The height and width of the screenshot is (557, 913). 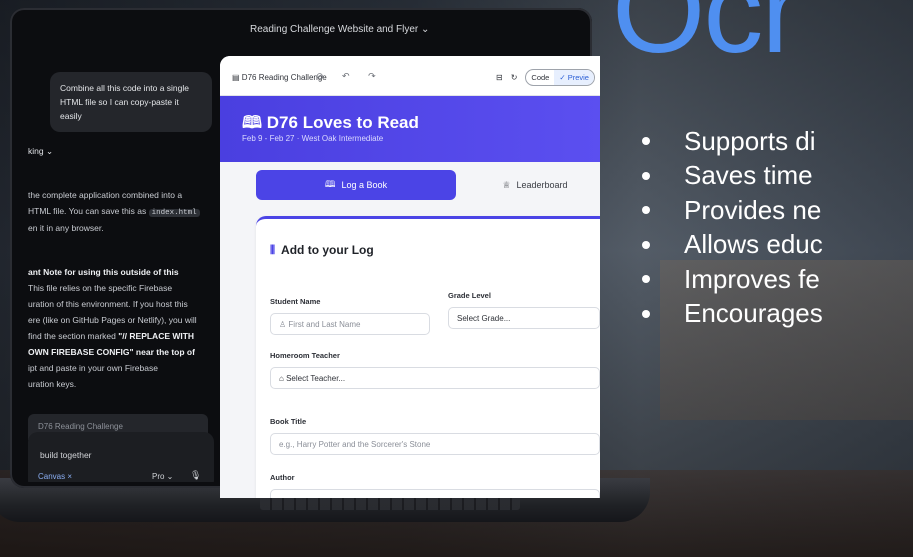 I want to click on bullet-item: Supports di, so click(x=732, y=141).